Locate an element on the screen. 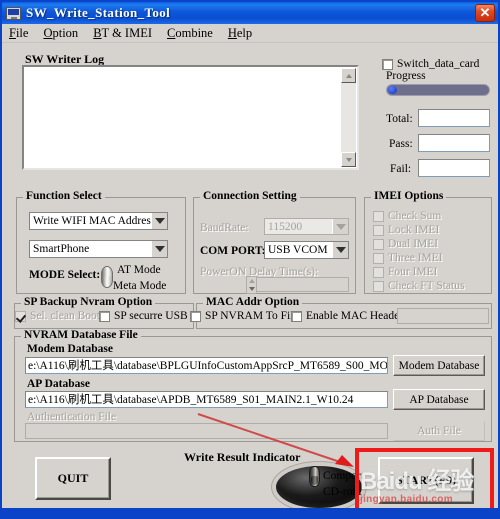  progress-fill is located at coordinates (392, 90).